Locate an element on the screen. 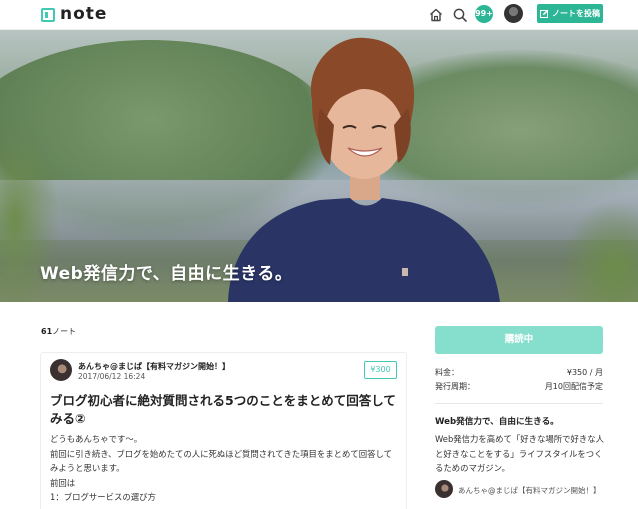 This screenshot has width=638, height=509. magazine-title: Web発信力で、自由に生きる。 is located at coordinates (497, 422).